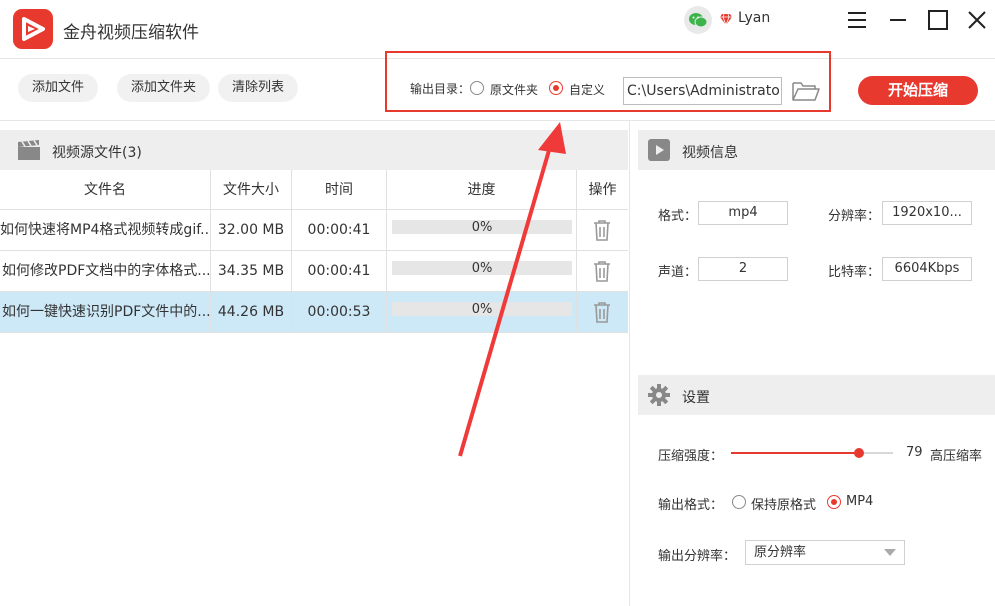  Describe the element at coordinates (857, 20) in the screenshot. I see `menu-icon` at that location.